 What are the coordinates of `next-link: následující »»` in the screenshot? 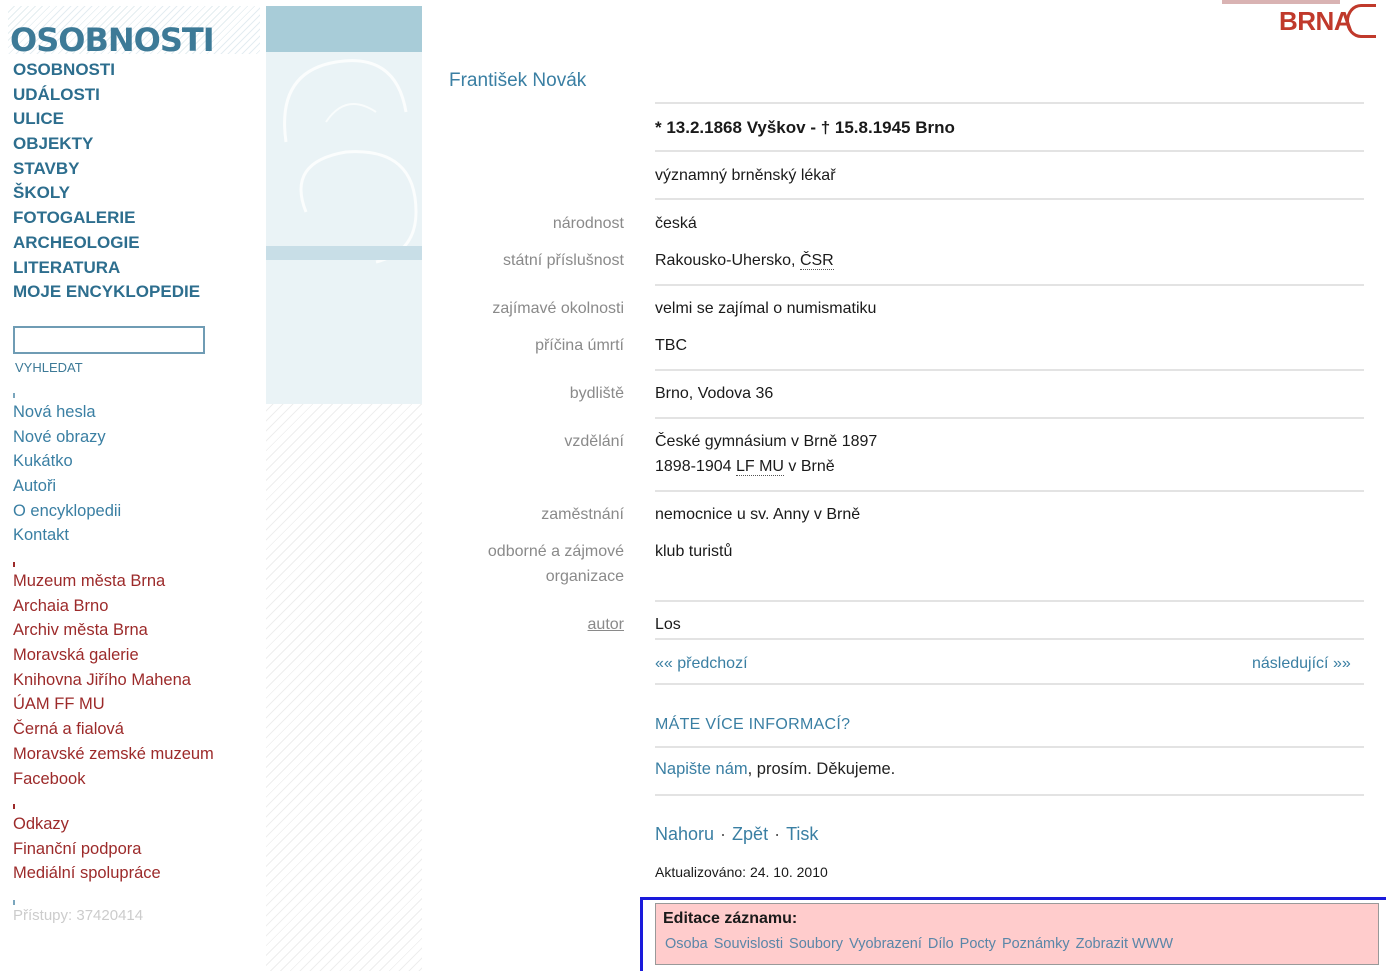 It's located at (1301, 664).